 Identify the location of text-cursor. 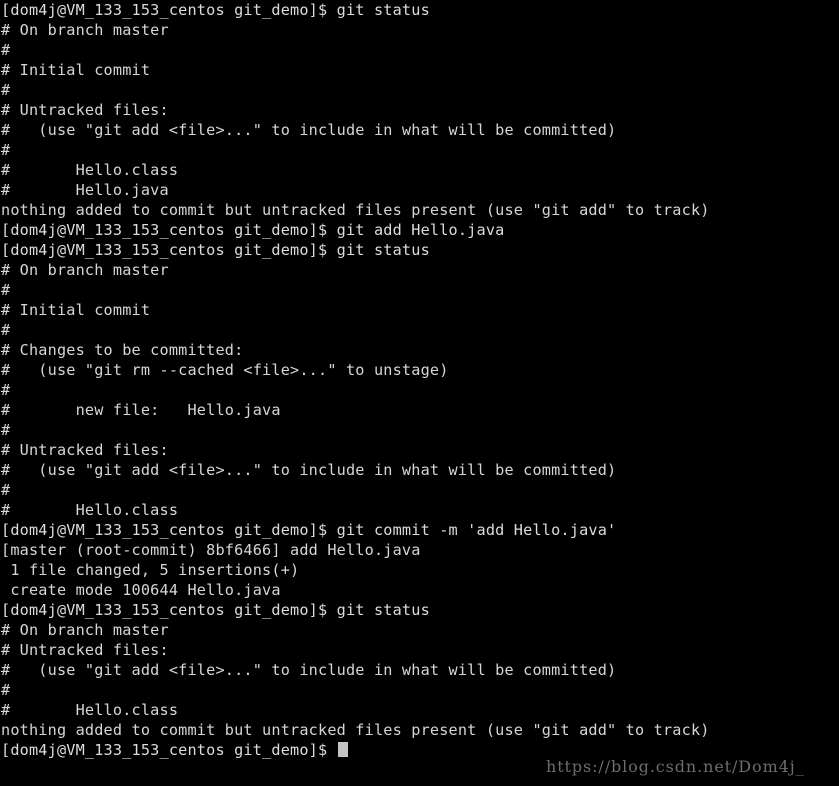
(342, 749).